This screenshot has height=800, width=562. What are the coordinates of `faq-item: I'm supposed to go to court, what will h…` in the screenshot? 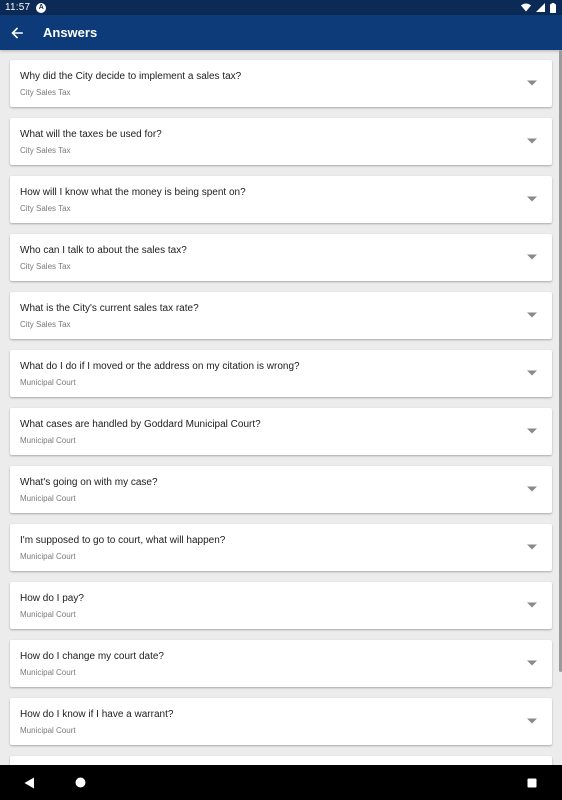 It's located at (281, 547).